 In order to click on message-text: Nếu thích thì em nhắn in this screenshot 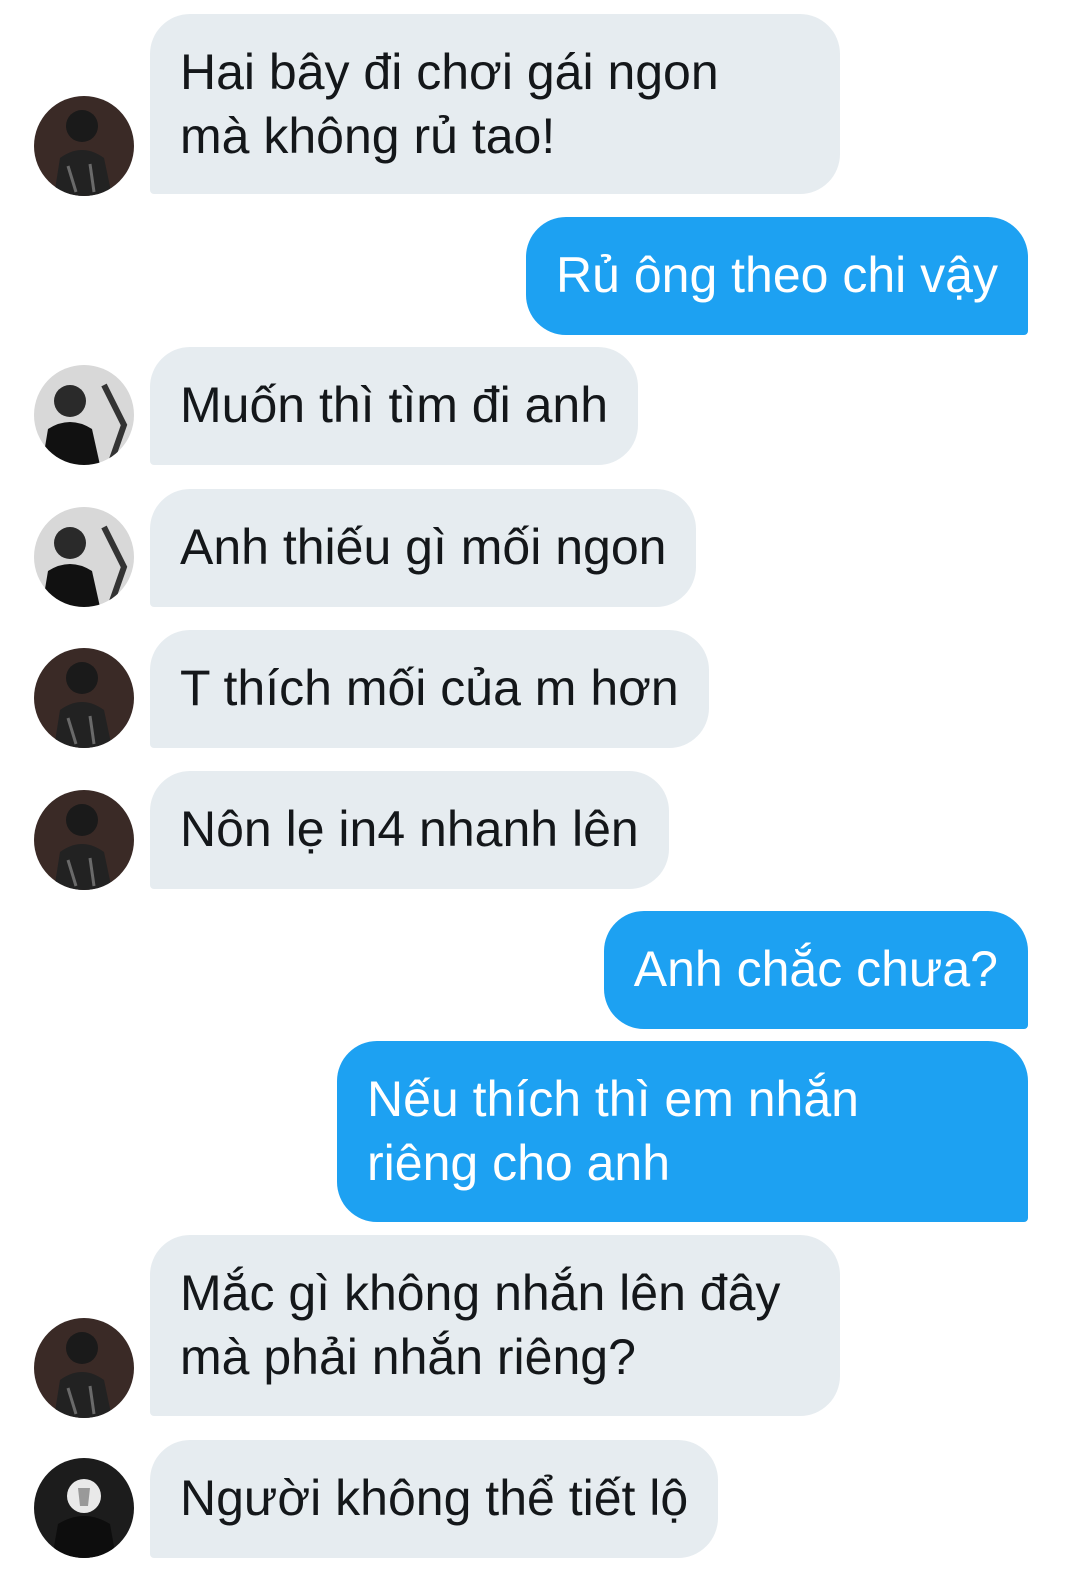, I will do `click(613, 1099)`.